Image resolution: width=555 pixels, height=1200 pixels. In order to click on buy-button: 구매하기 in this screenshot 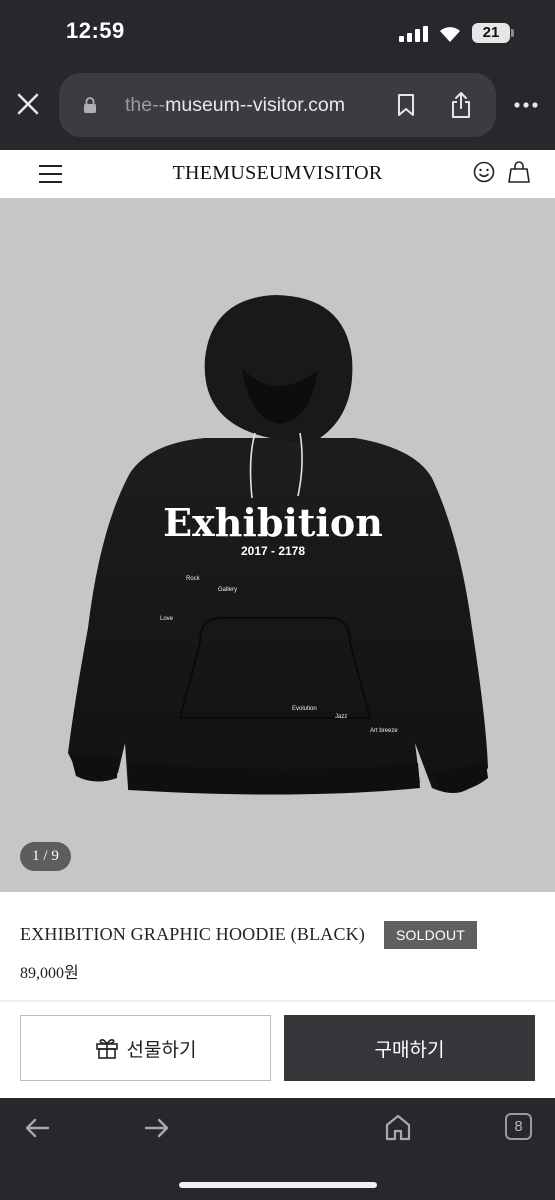, I will do `click(409, 1048)`.